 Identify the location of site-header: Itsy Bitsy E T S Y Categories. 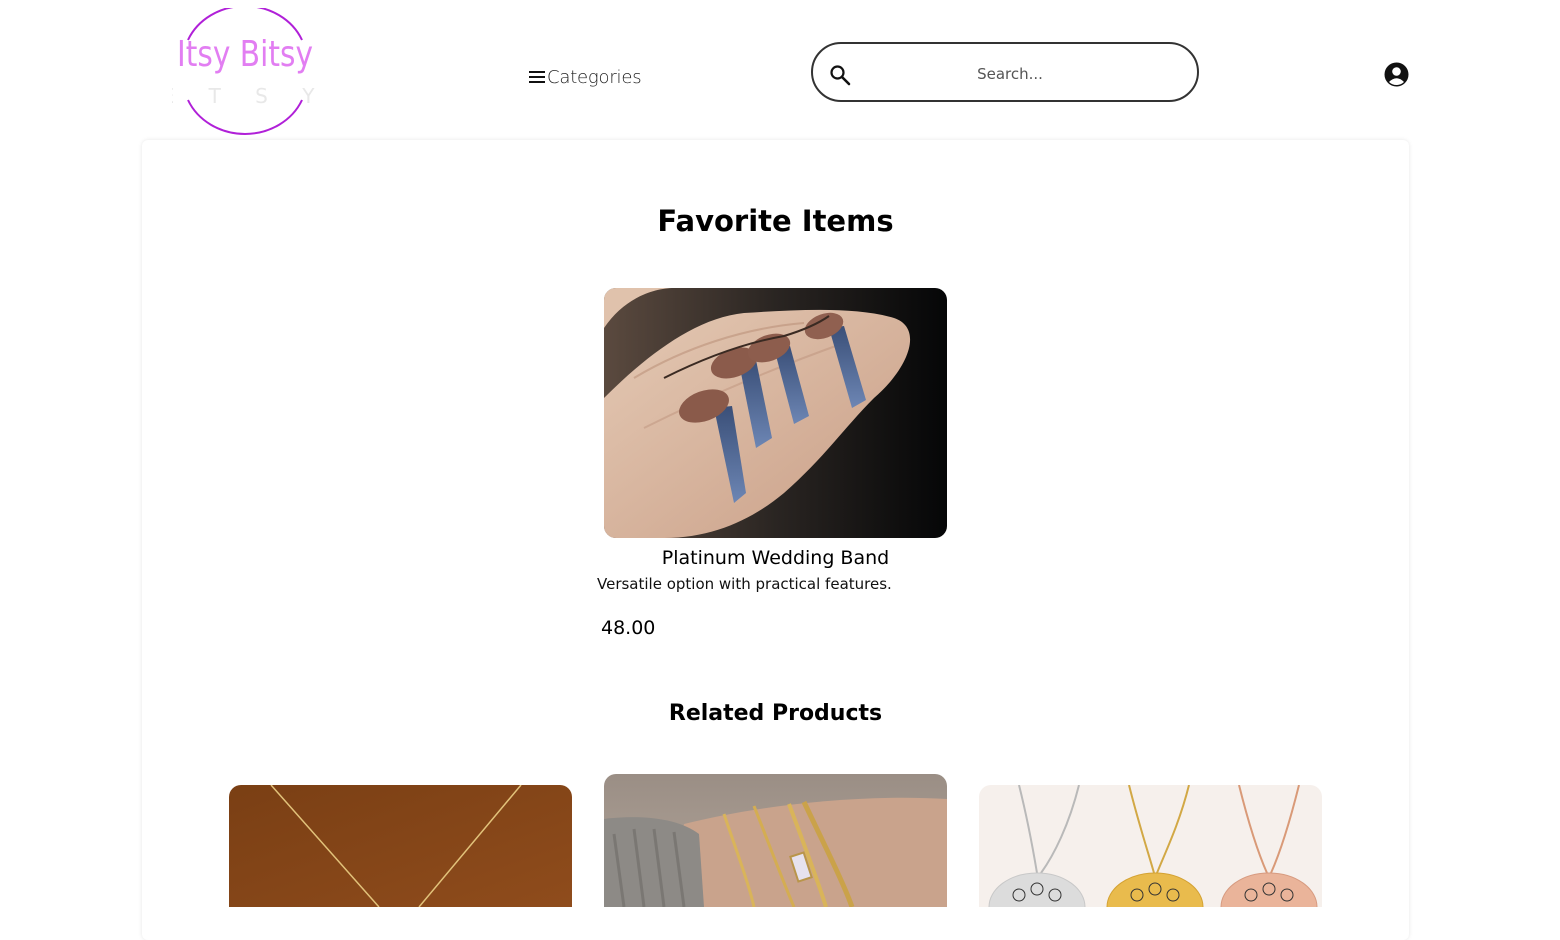
(780, 70).